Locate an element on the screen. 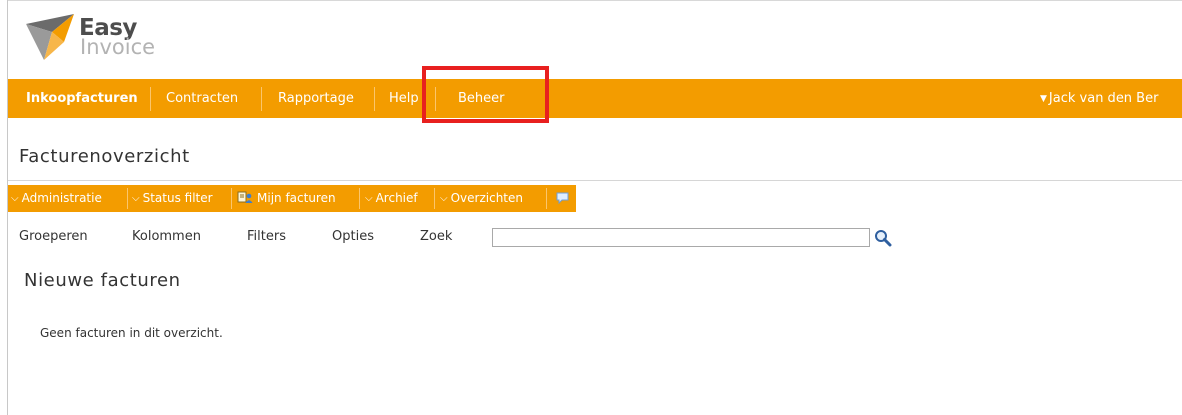  toolbar-archief-dropdown: ⌵ Archief is located at coordinates (391, 198).